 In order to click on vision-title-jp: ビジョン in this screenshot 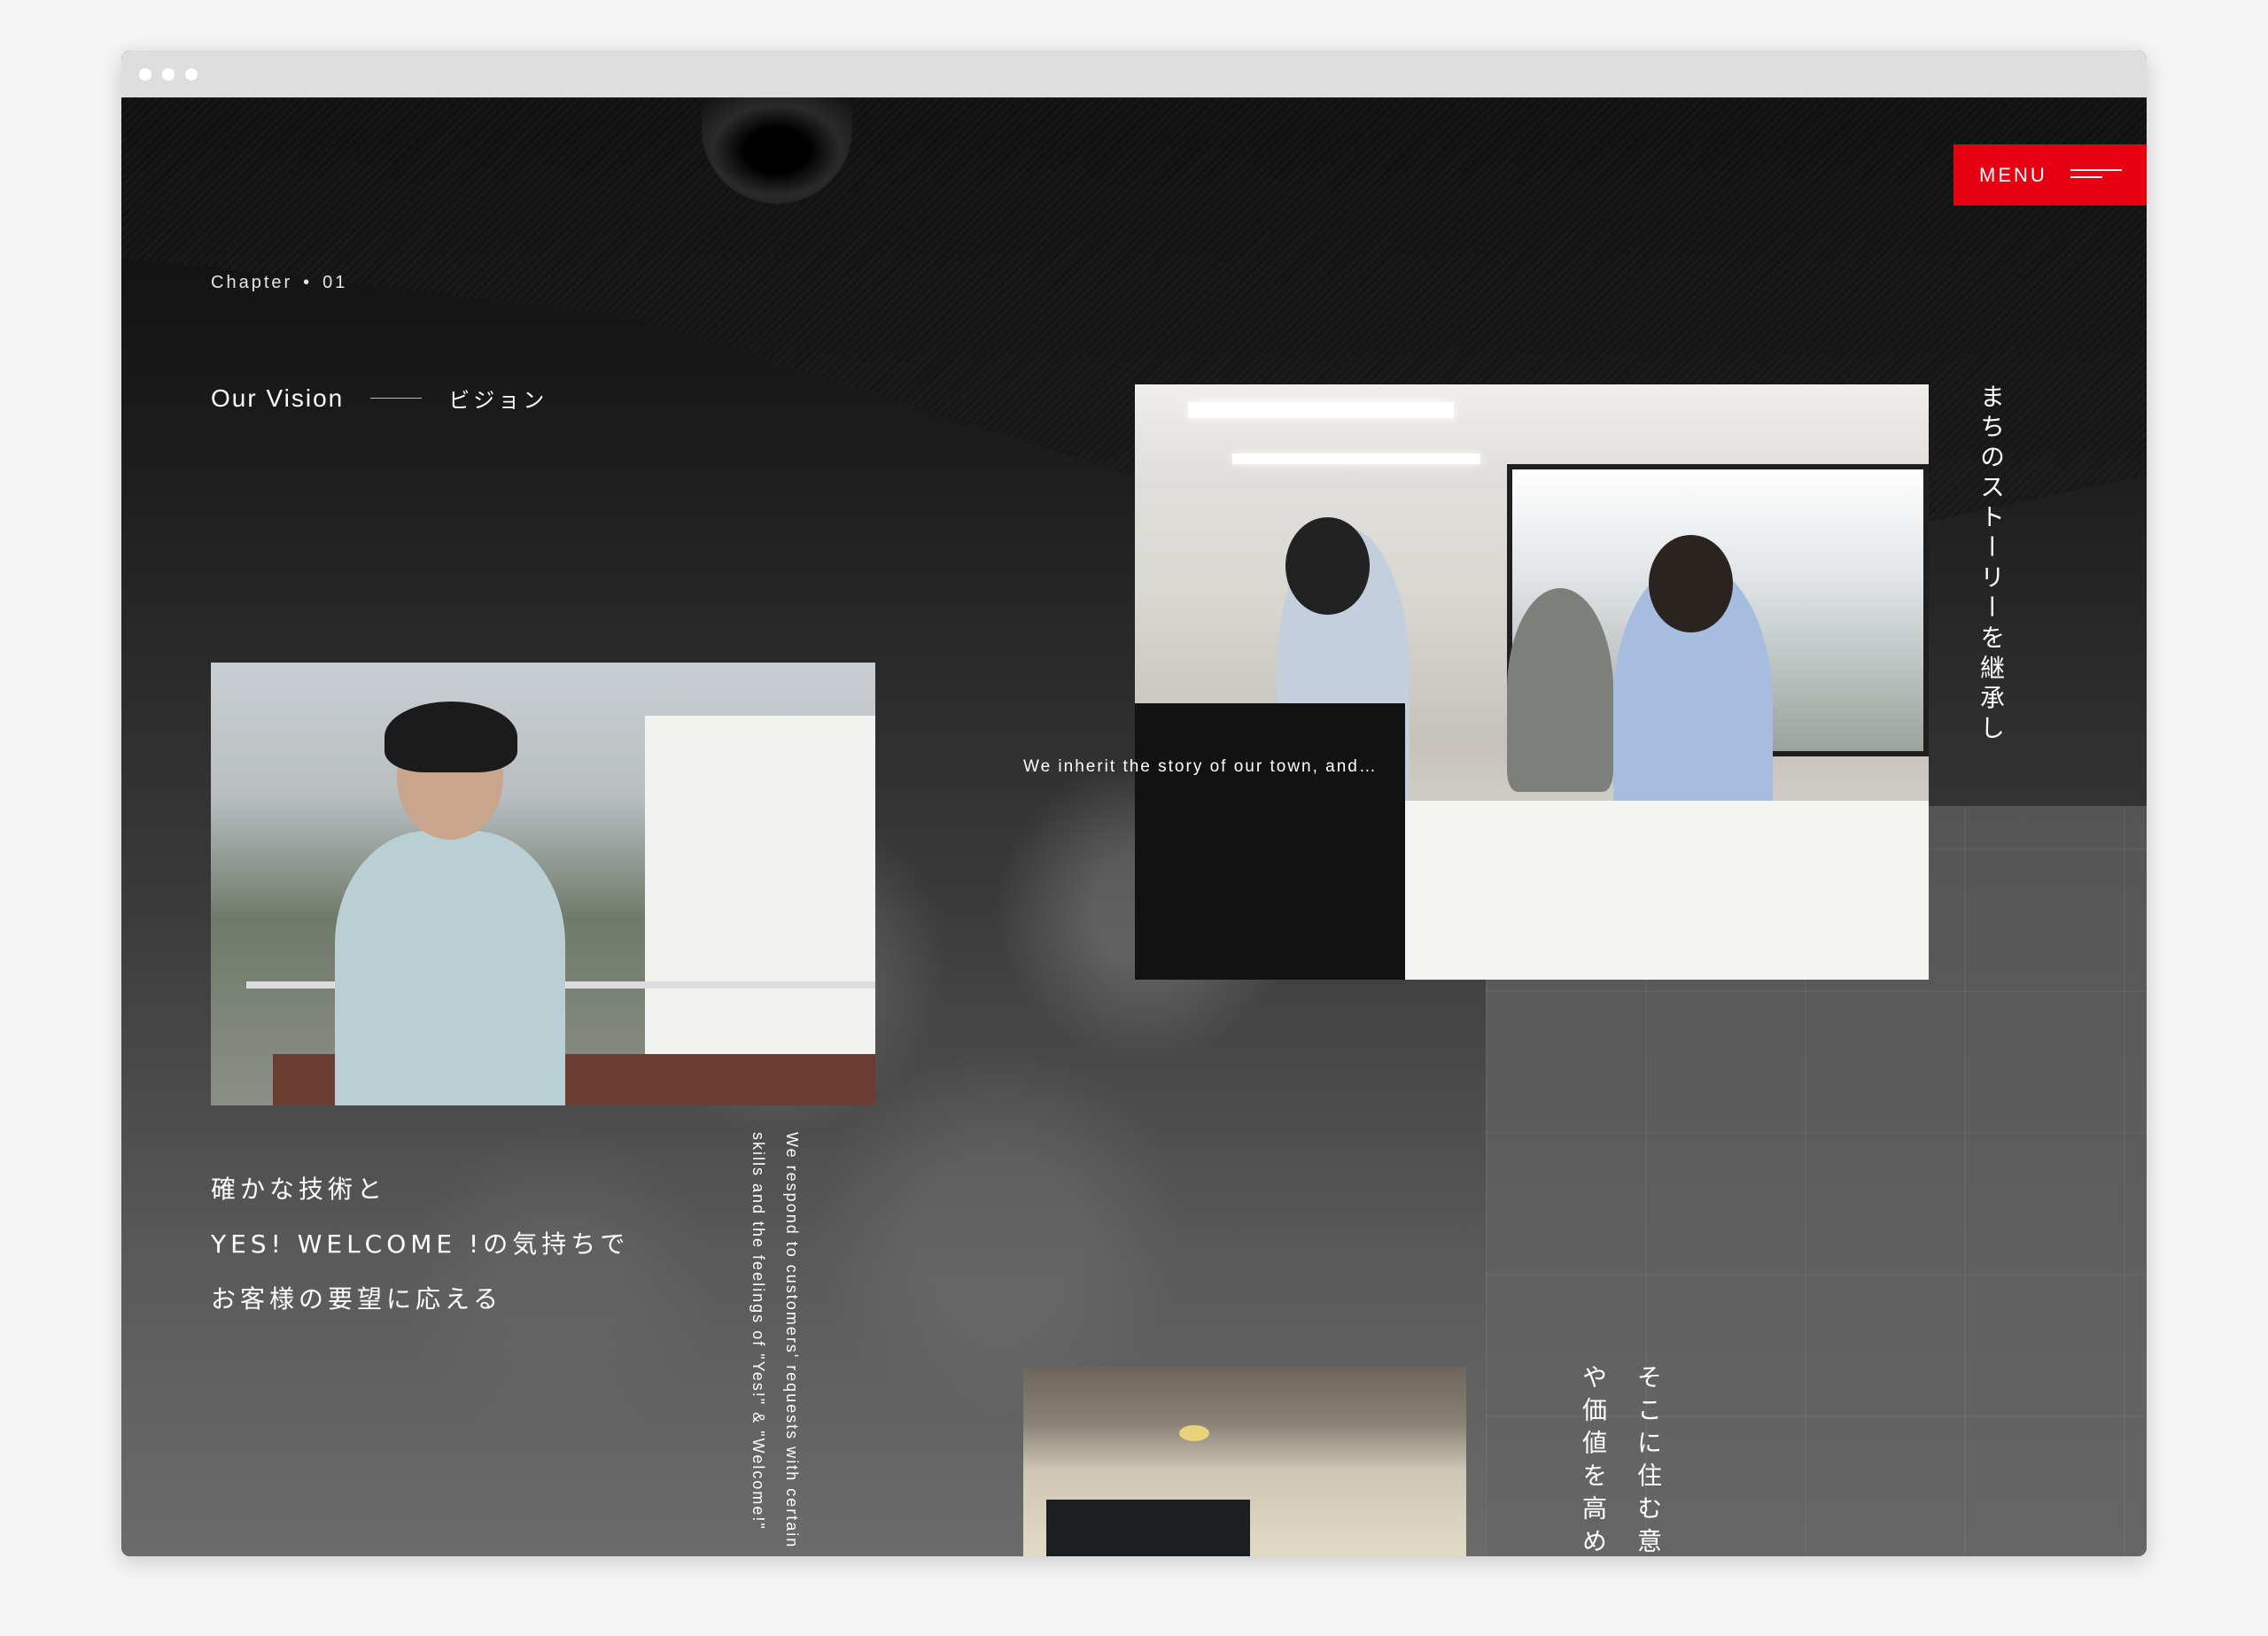, I will do `click(498, 400)`.